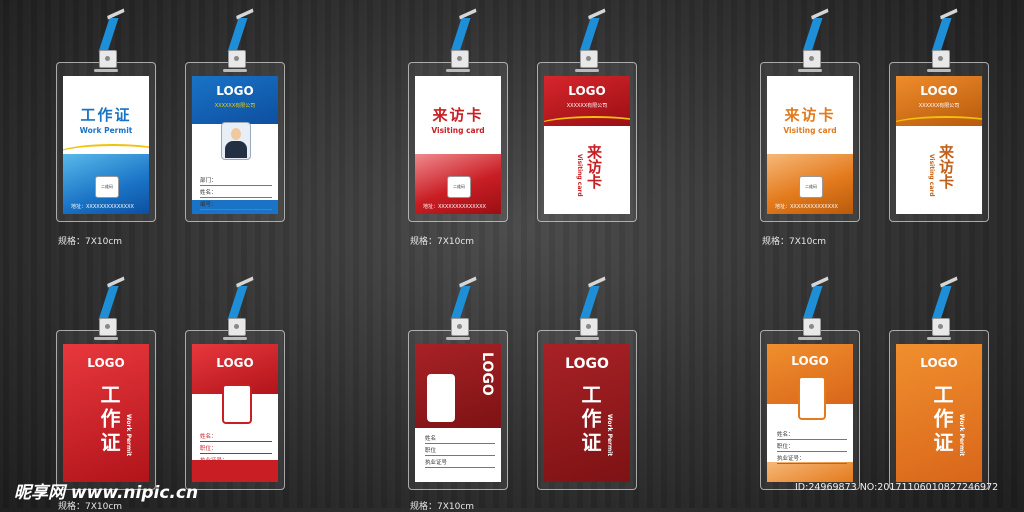  What do you see at coordinates (460, 439) in the screenshot?
I see `field-name: 姓名` at bounding box center [460, 439].